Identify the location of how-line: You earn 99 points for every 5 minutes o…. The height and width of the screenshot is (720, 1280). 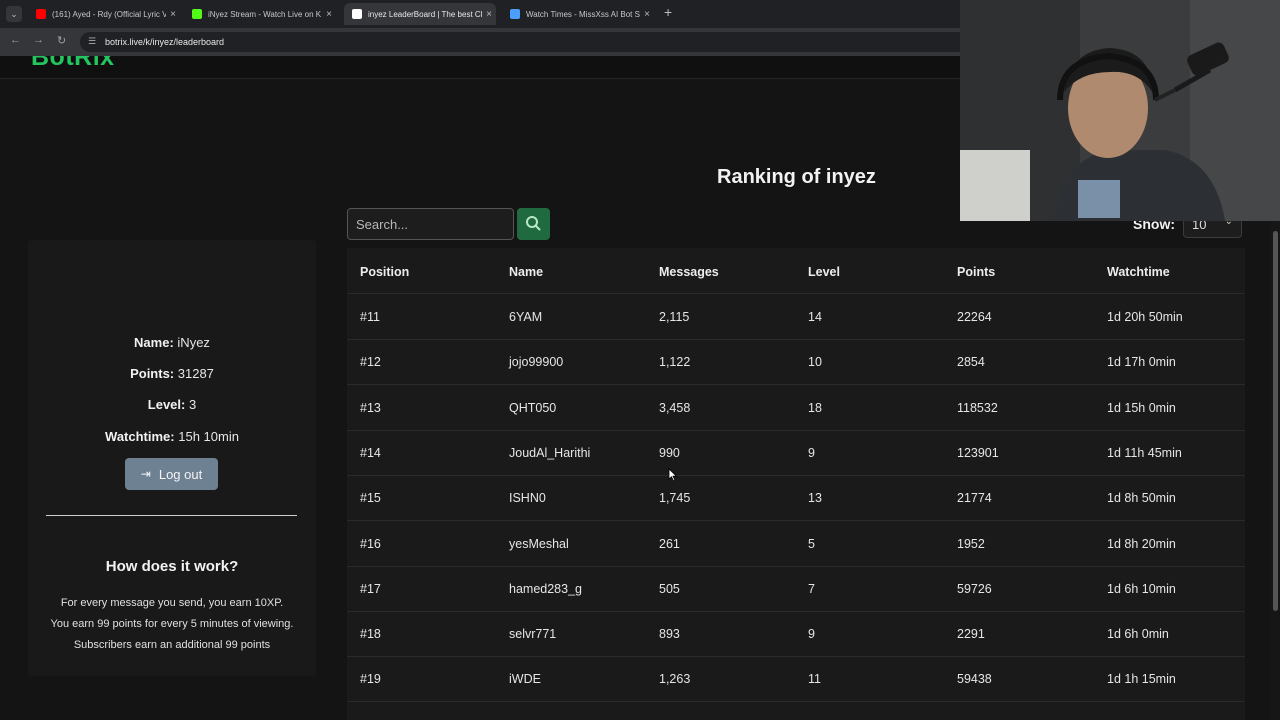
(172, 624).